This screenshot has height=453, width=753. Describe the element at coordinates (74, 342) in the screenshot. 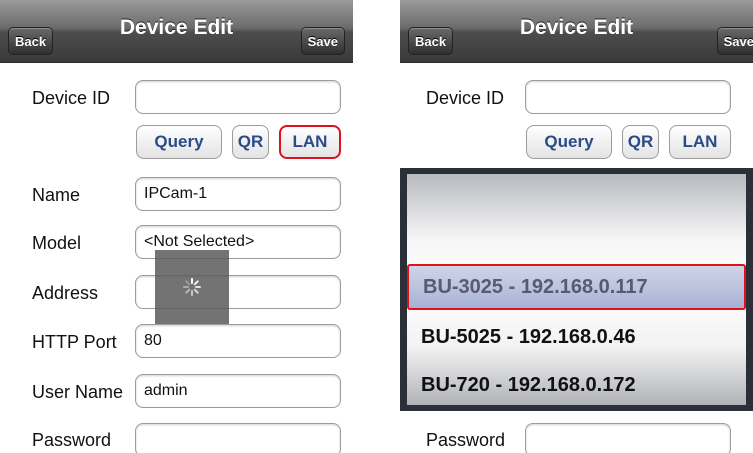

I see `http-port-label: HTTP Port` at that location.